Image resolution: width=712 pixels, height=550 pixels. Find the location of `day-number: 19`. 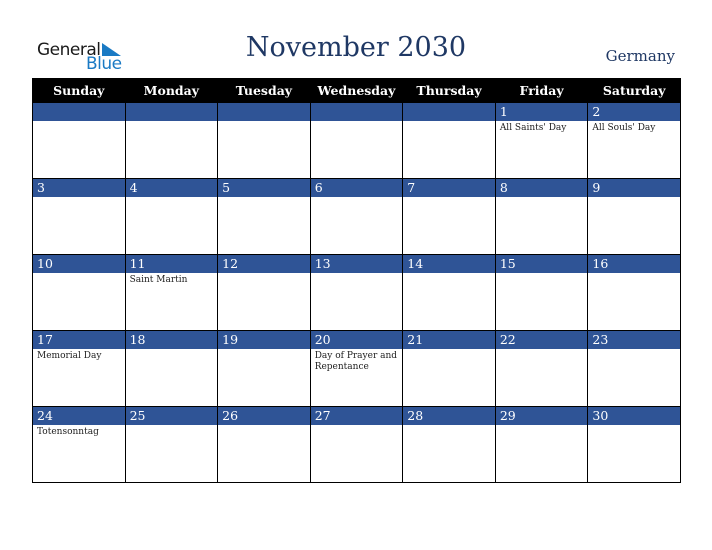

day-number: 19 is located at coordinates (264, 340).